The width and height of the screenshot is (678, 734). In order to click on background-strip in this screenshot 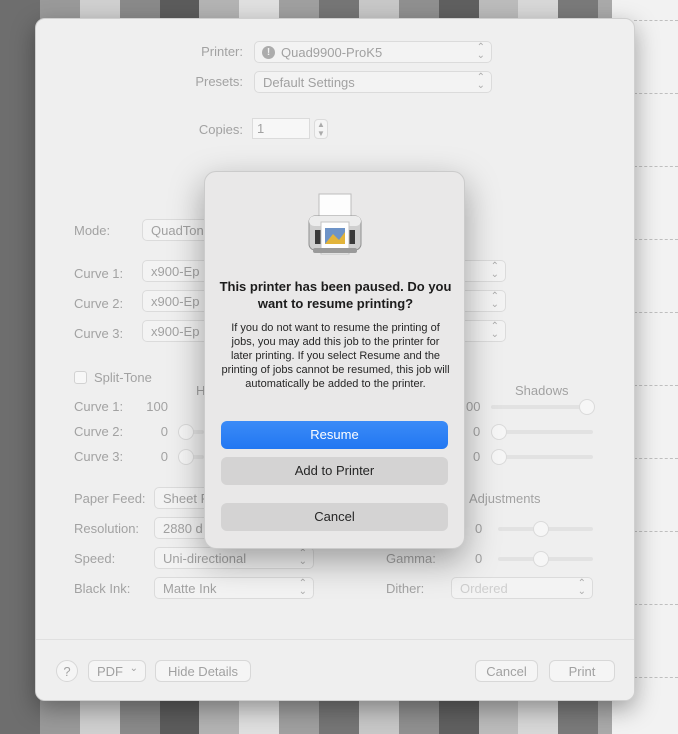, I will do `click(20, 367)`.